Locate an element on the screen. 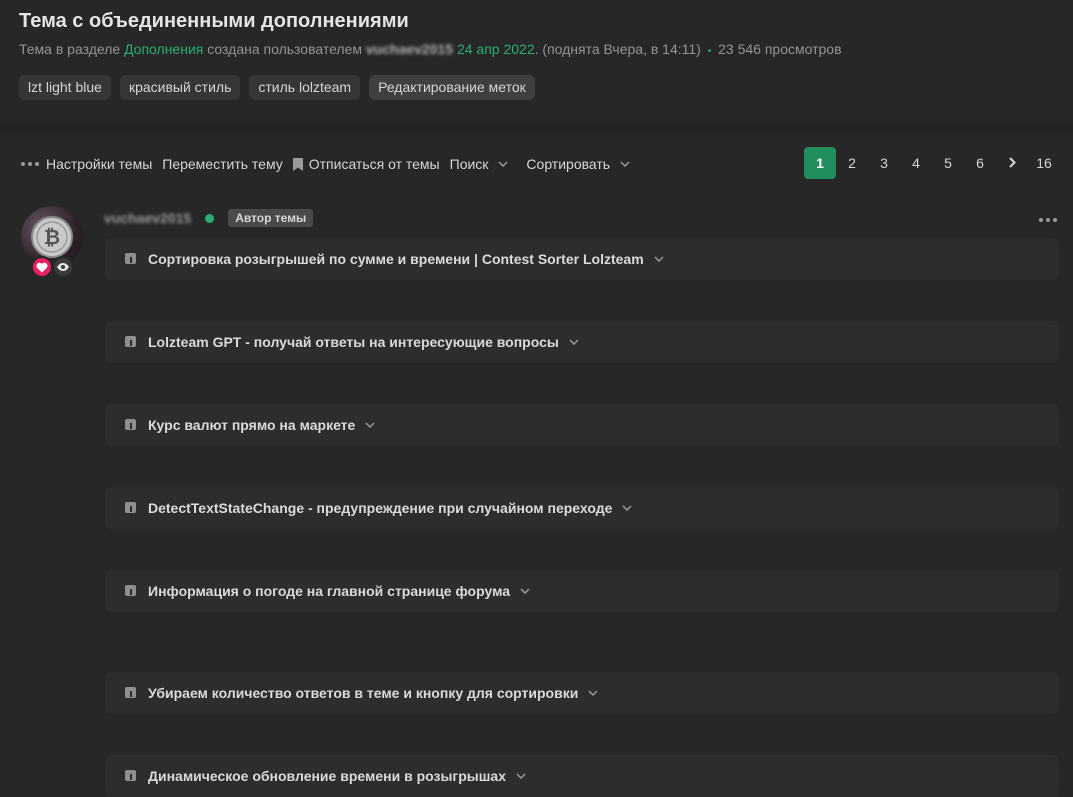 This screenshot has width=1073, height=797. section-divider is located at coordinates (536, 128).